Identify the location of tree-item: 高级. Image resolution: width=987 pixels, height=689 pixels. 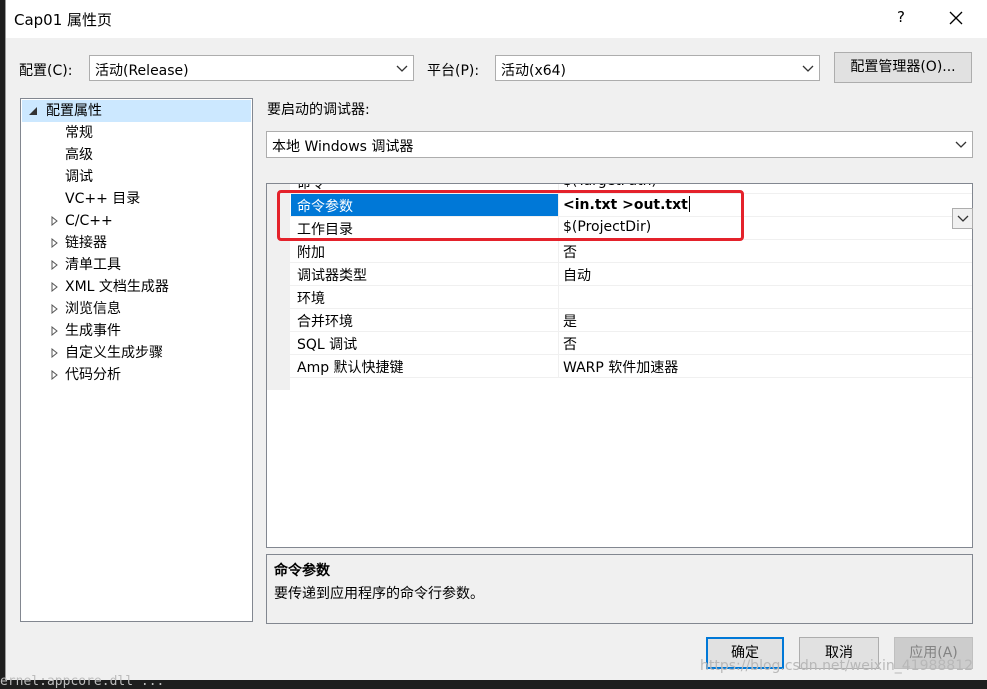
(79, 155).